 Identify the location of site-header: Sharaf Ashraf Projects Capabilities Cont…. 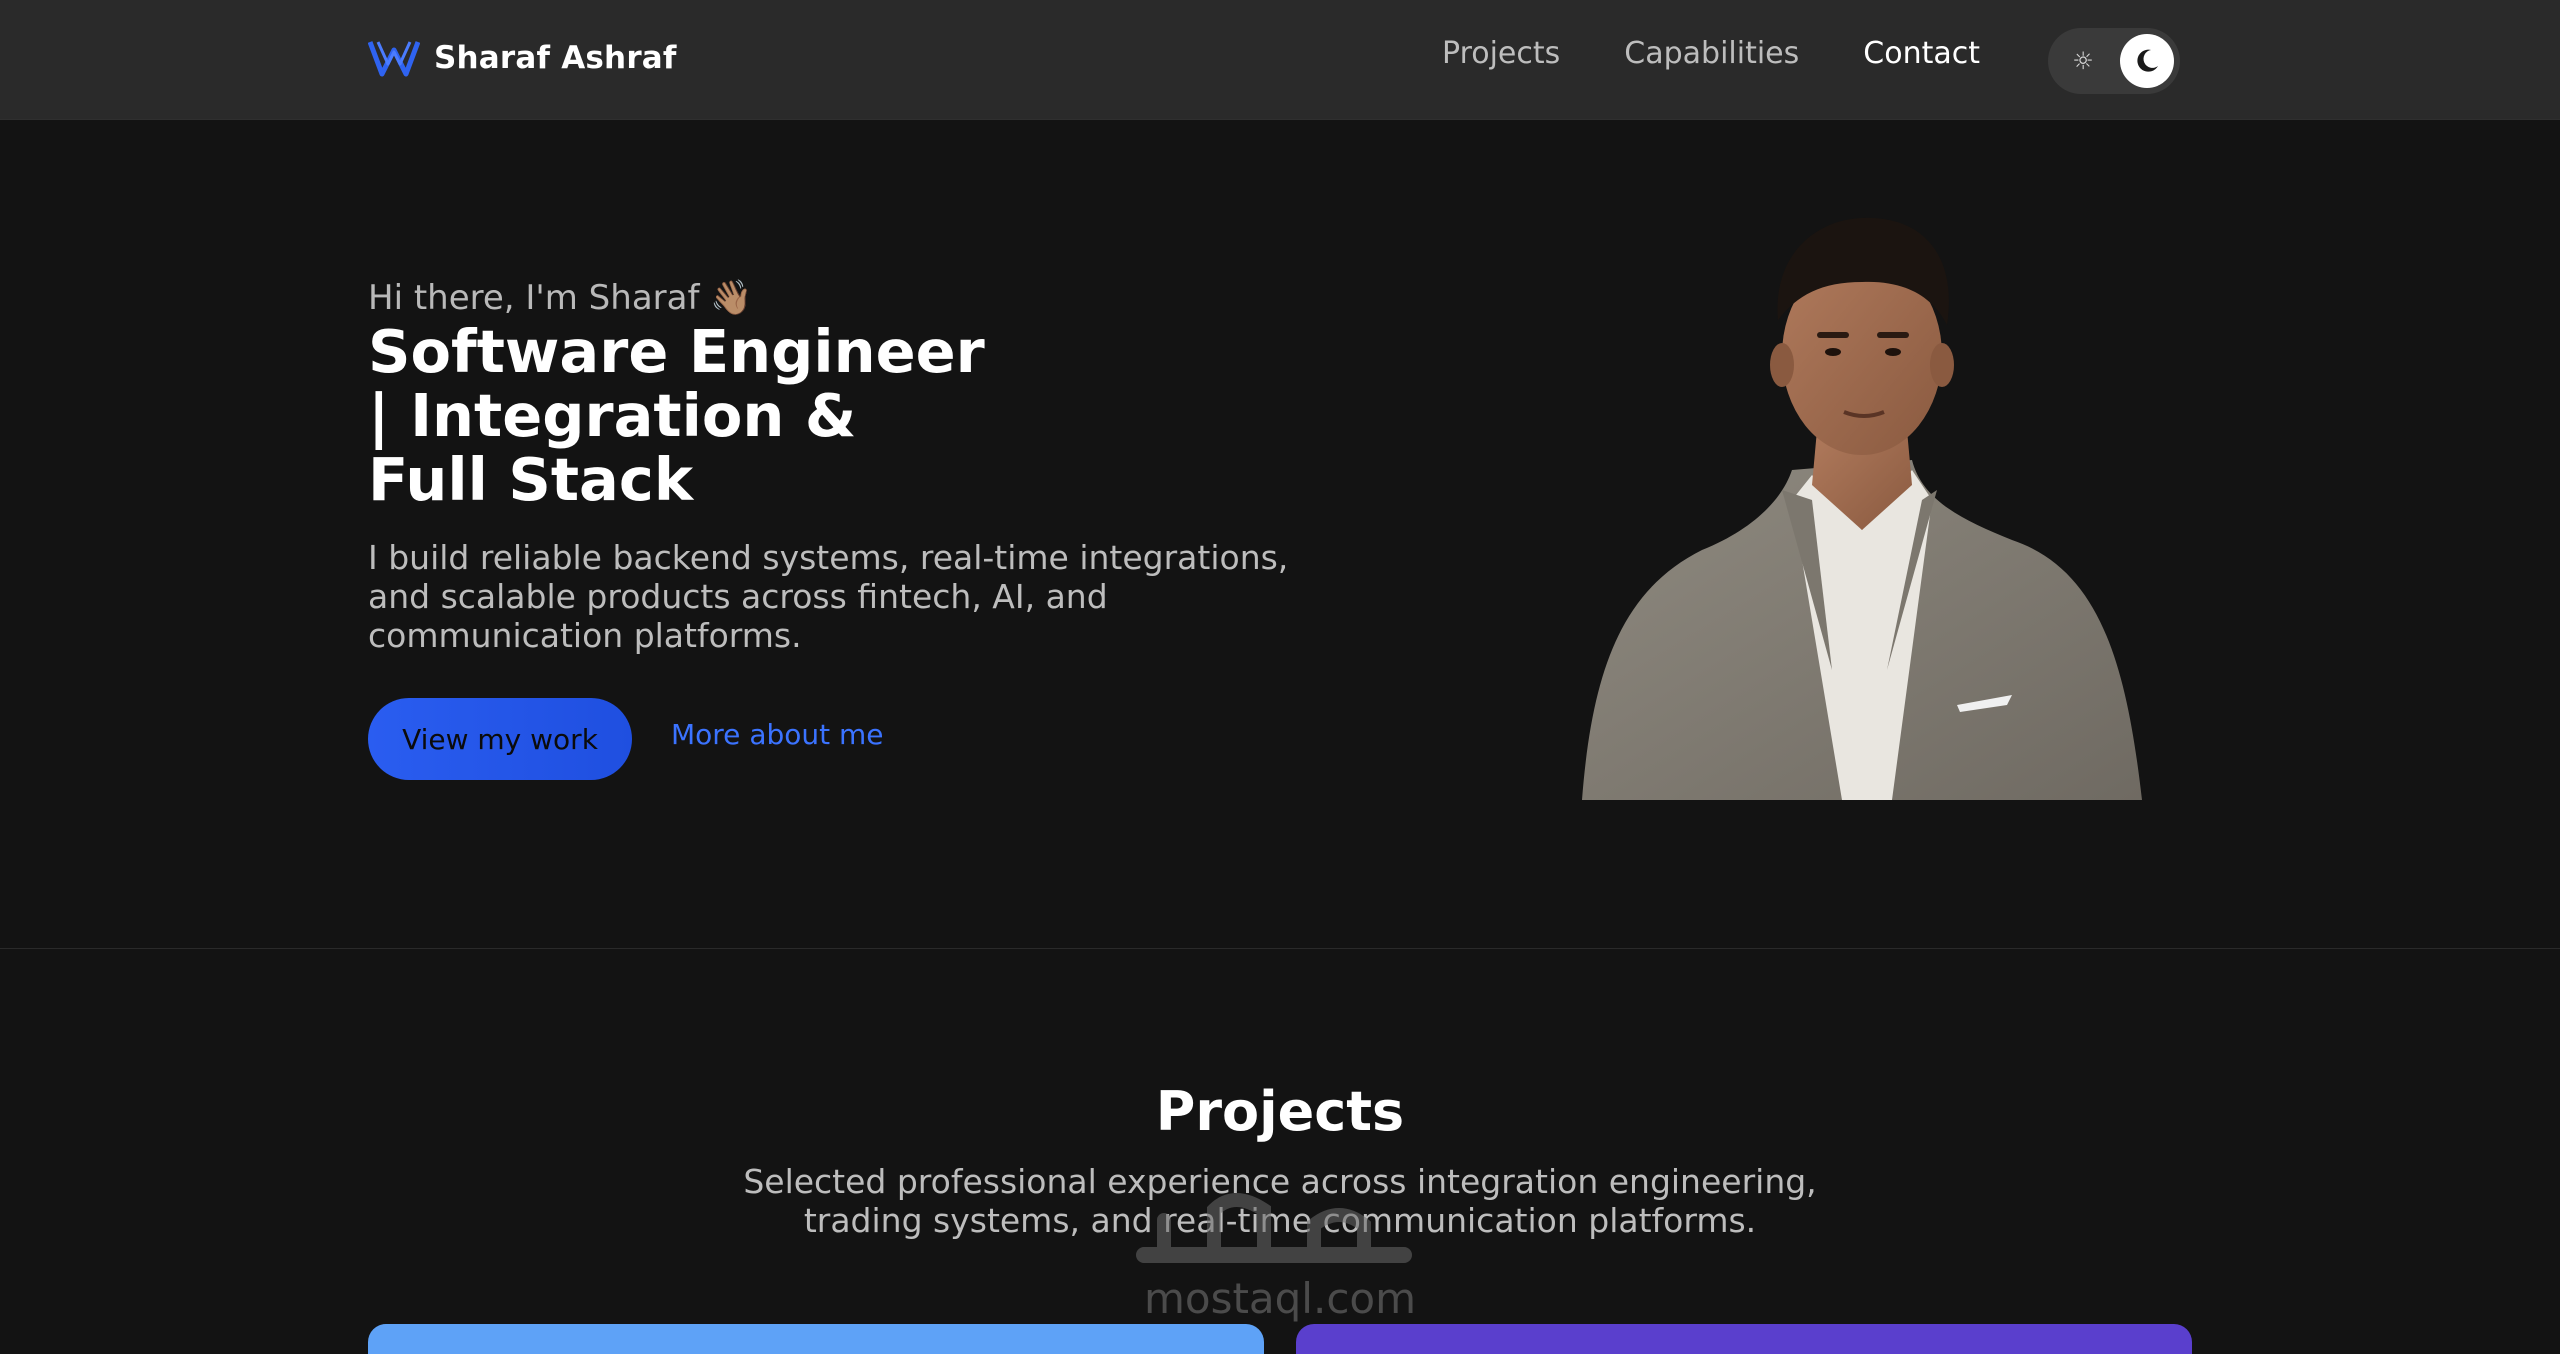
(1280, 60).